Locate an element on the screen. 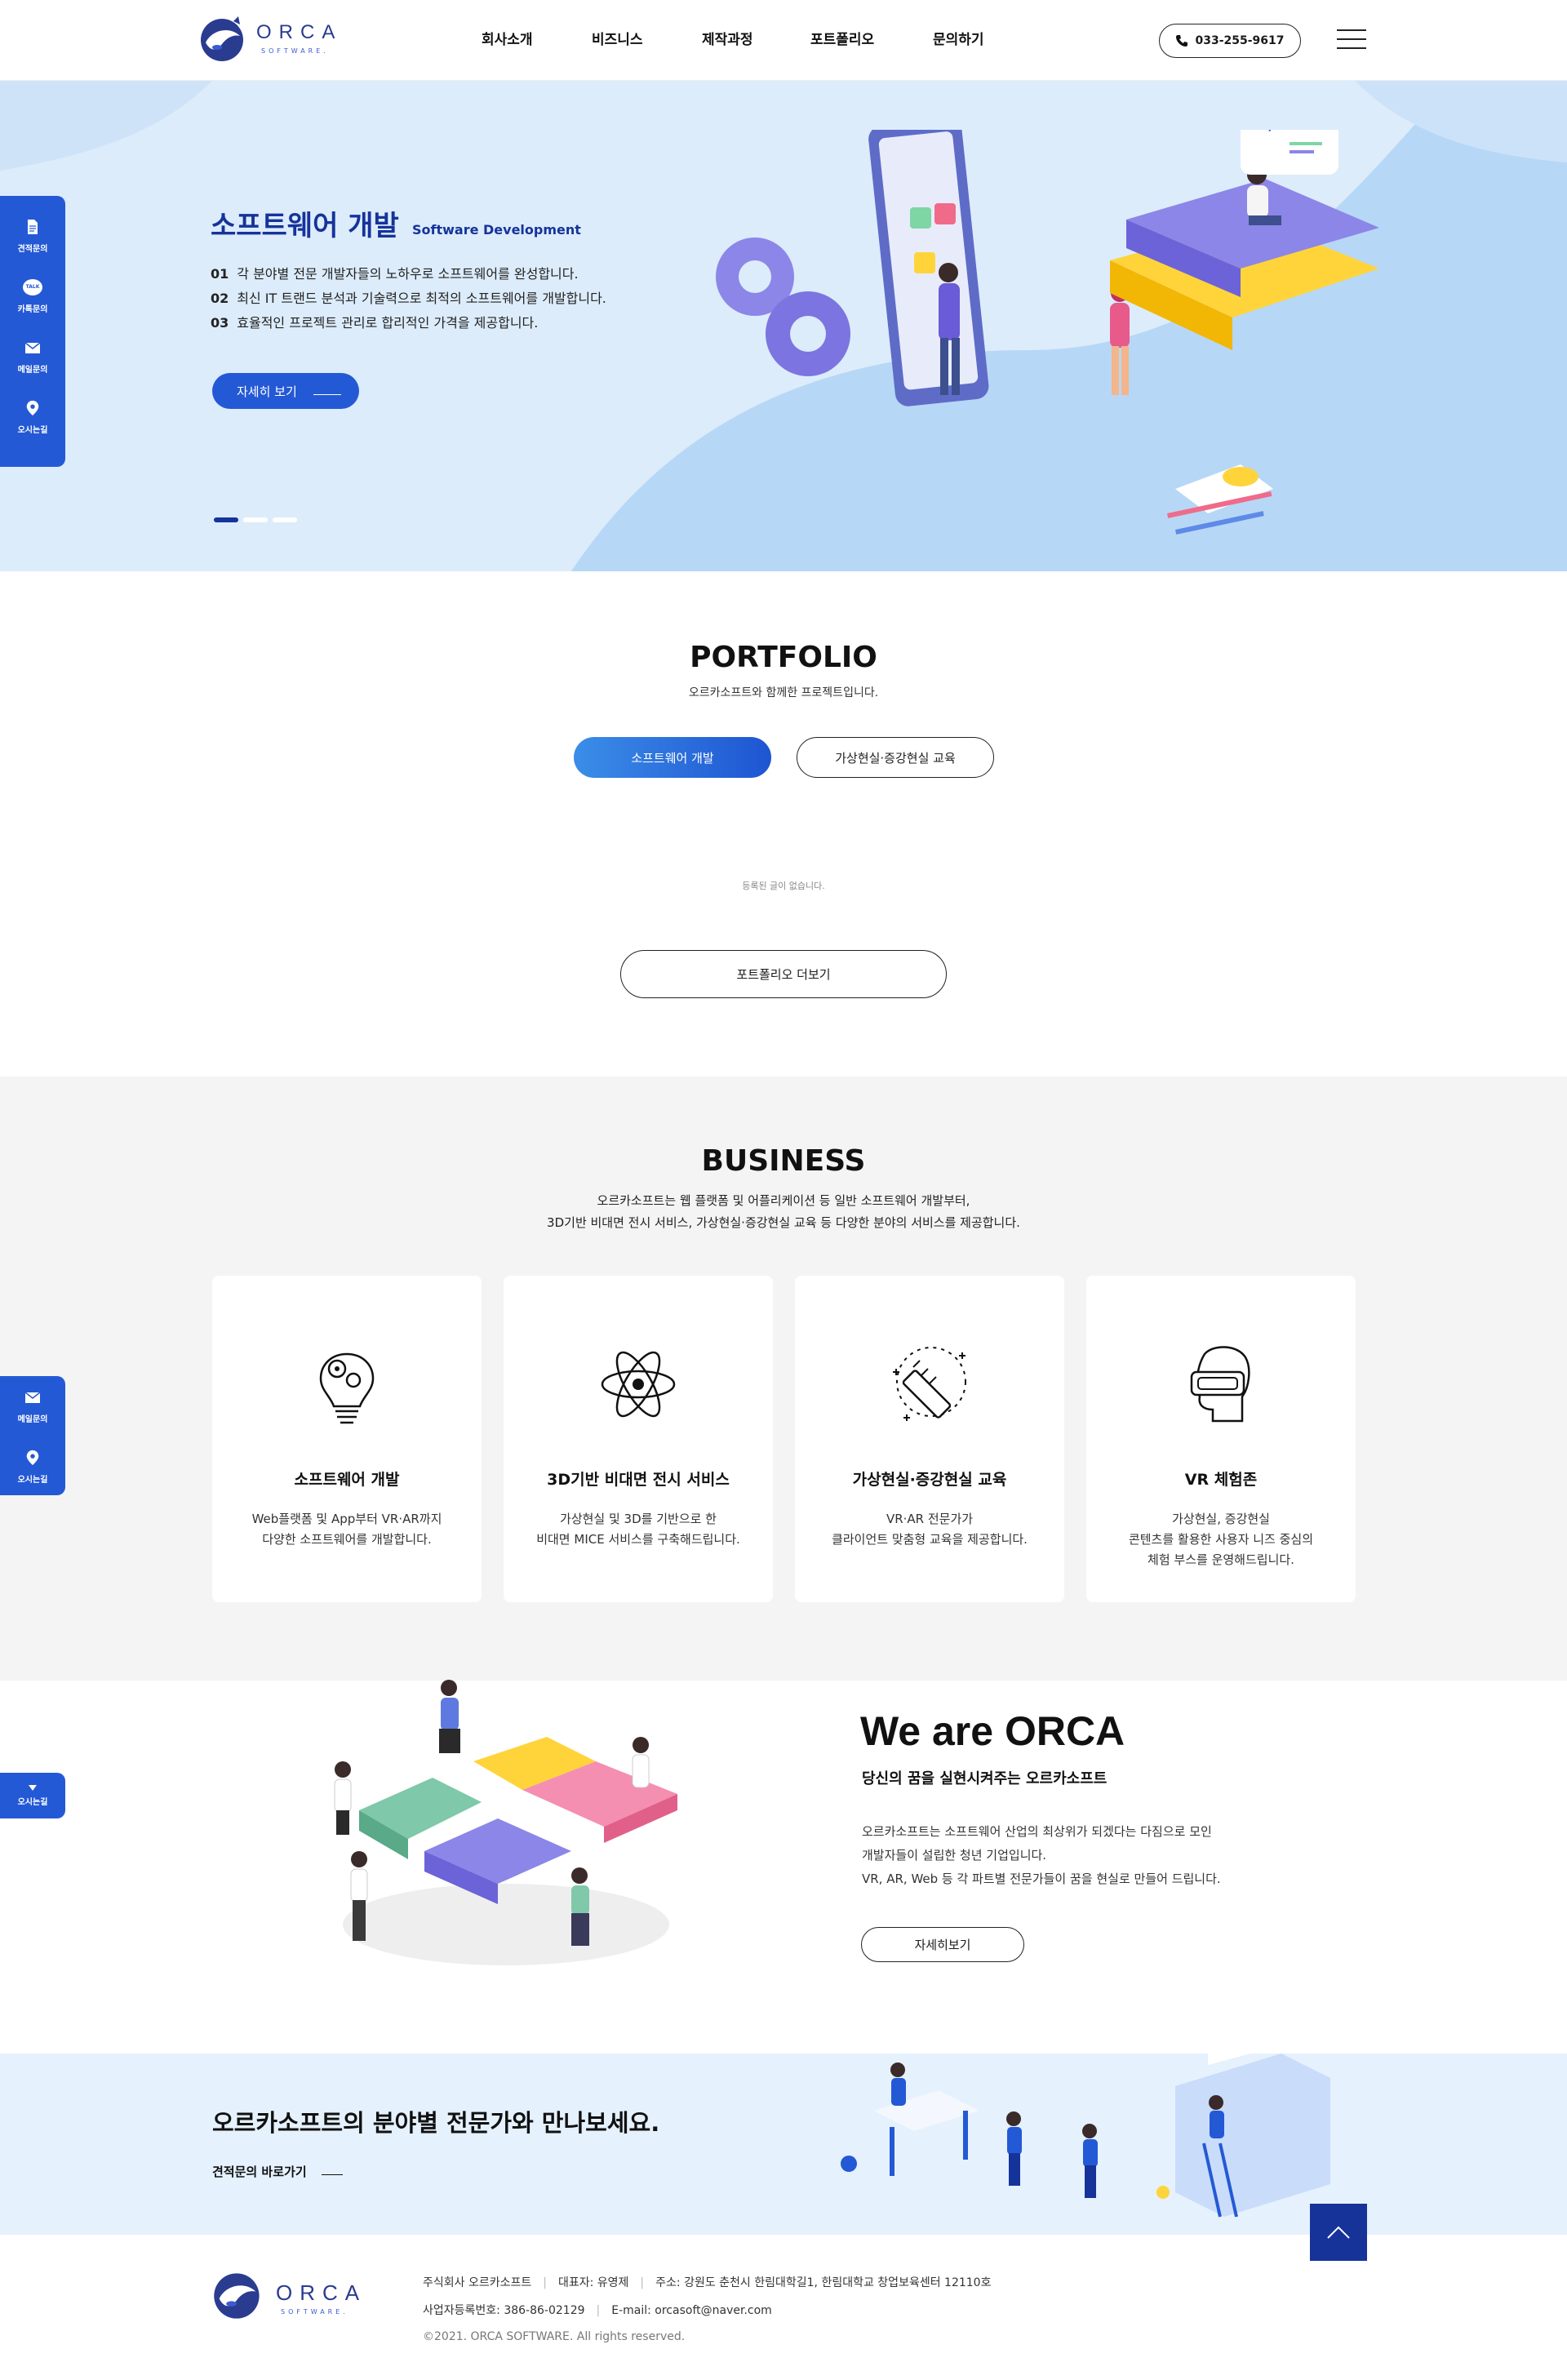 This screenshot has width=1567, height=2380. business-card-title: 3D기반 비대면 전시 서비스 is located at coordinates (638, 1480).